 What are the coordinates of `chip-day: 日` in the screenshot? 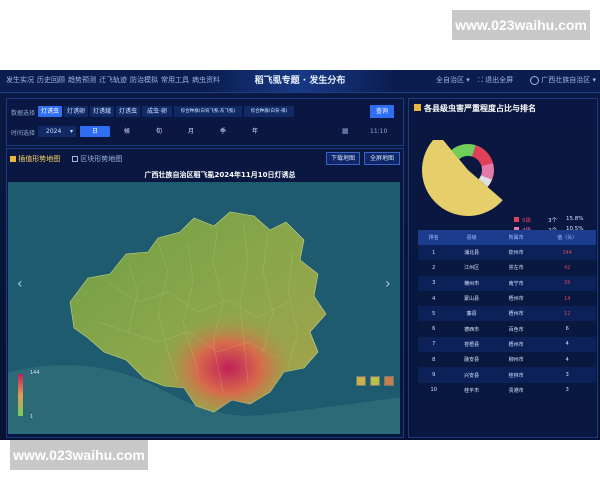 It's located at (95, 131).